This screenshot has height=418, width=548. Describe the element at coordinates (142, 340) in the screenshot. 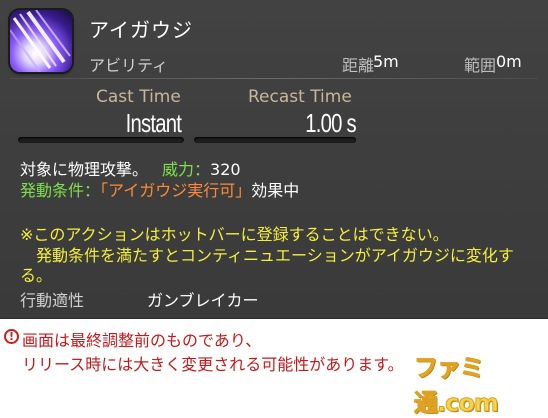

I see `footer-note-line-1: 画面は最終調整前のものであり、` at that location.